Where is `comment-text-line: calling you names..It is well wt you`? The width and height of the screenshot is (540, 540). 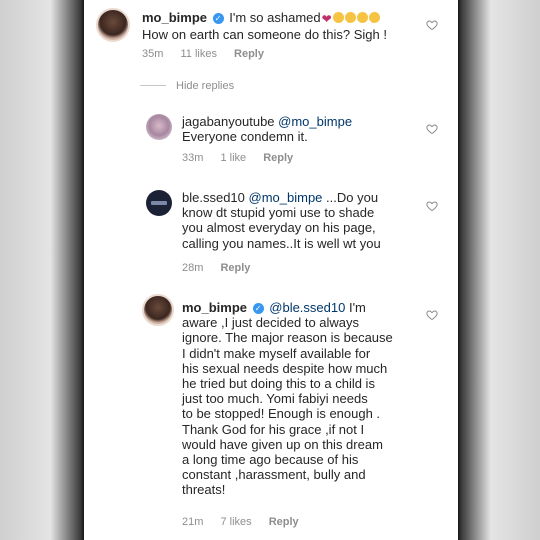 comment-text-line: calling you names..It is well wt you is located at coordinates (281, 243).